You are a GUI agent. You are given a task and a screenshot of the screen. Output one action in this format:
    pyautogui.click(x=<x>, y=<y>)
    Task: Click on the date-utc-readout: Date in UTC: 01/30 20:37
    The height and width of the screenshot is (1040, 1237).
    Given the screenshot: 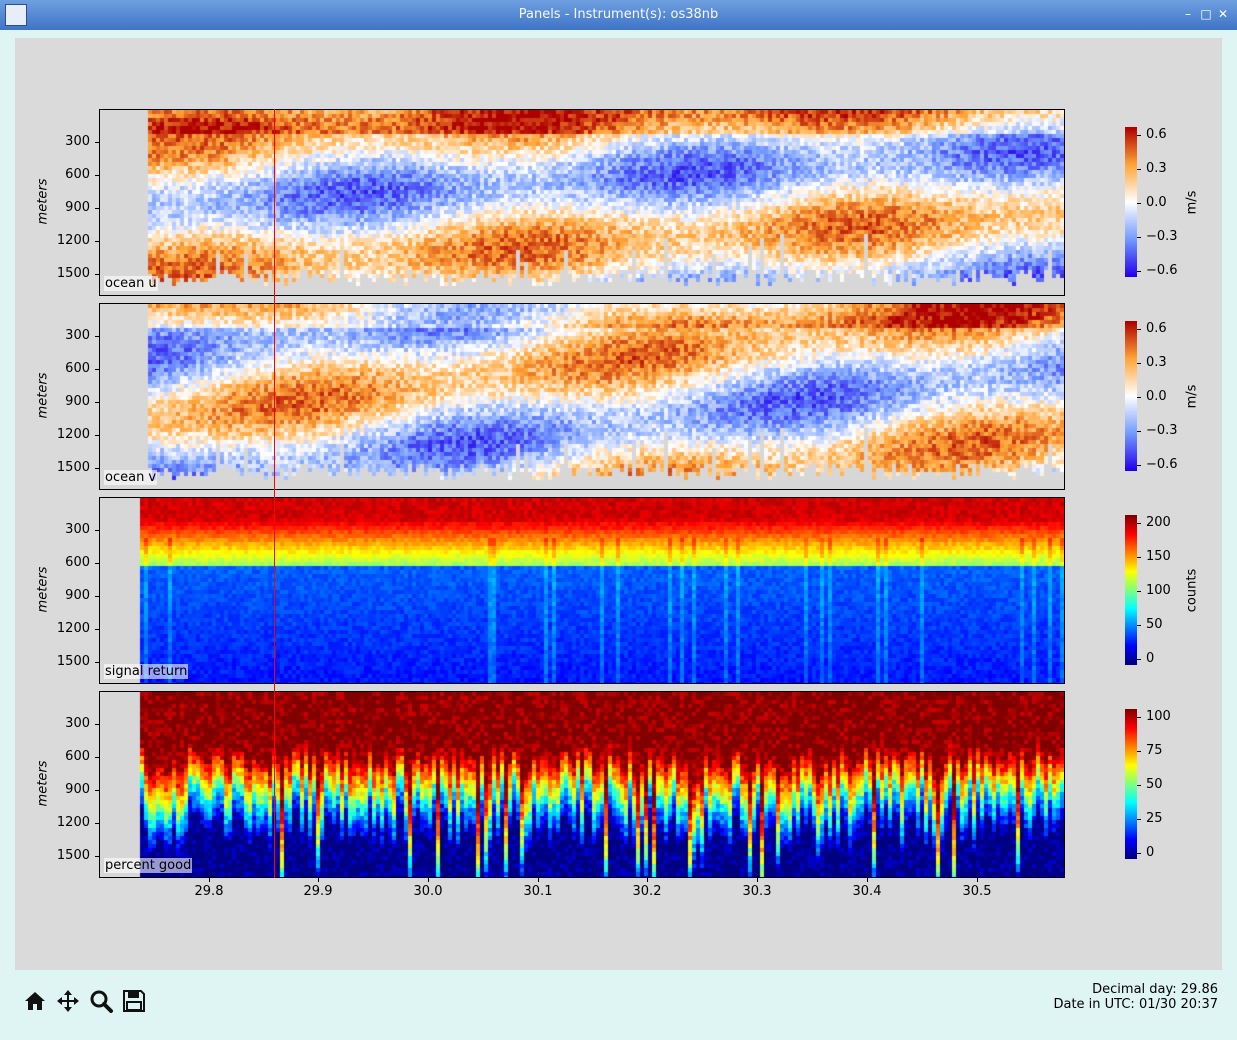 What is the action you would take?
    pyautogui.click(x=1135, y=1004)
    